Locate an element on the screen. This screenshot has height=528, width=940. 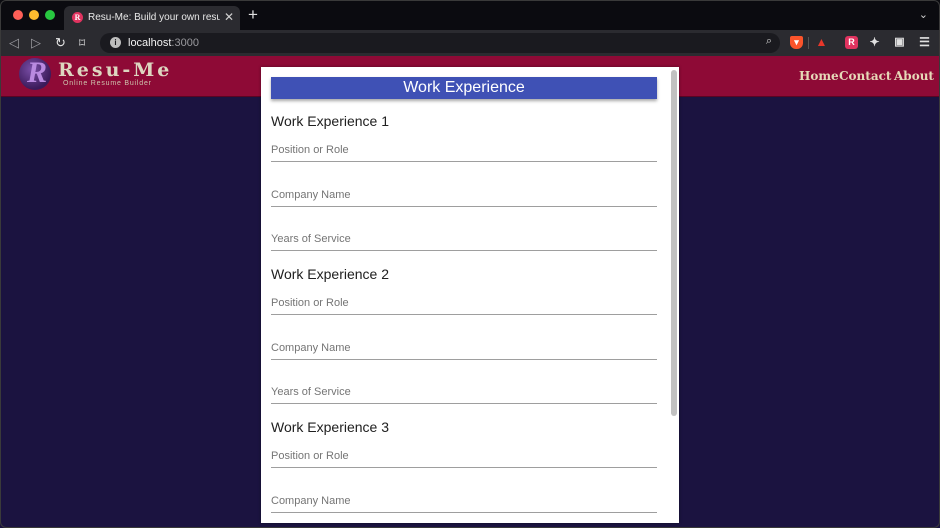
tab-favicon-icon: R is located at coordinates (77, 17).